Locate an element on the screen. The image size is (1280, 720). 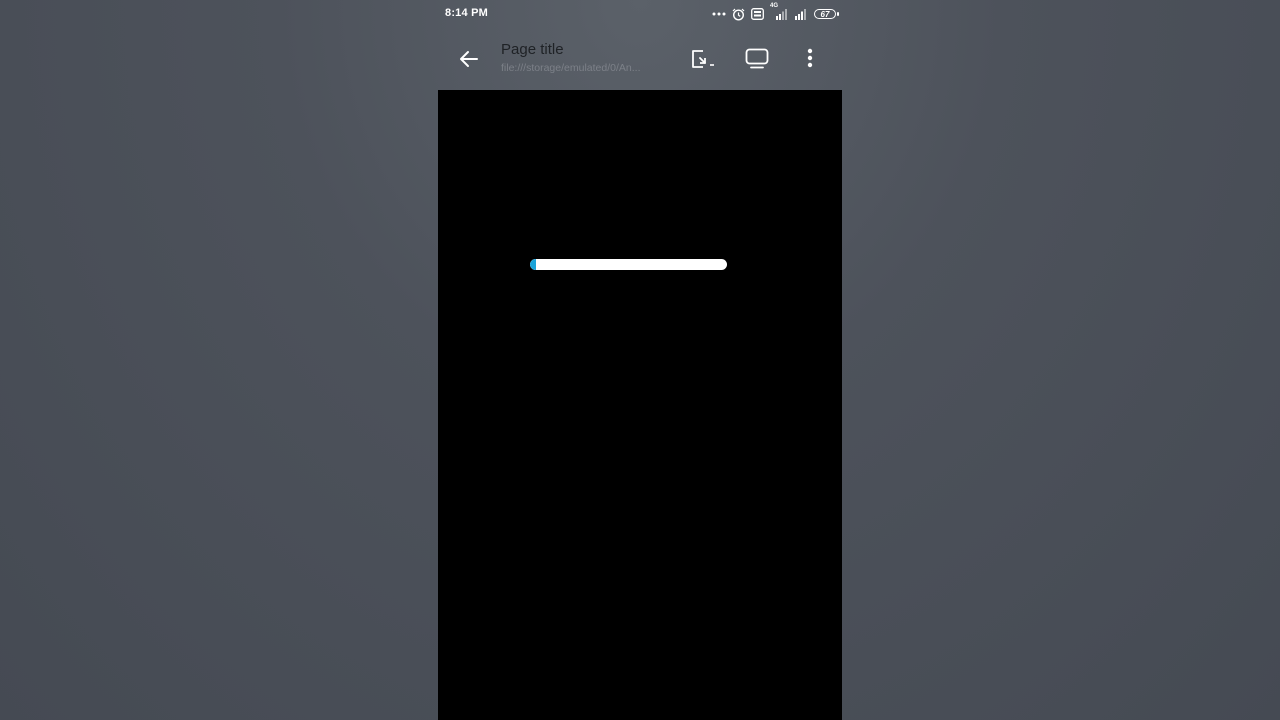
open-external-icon is located at coordinates (703, 59).